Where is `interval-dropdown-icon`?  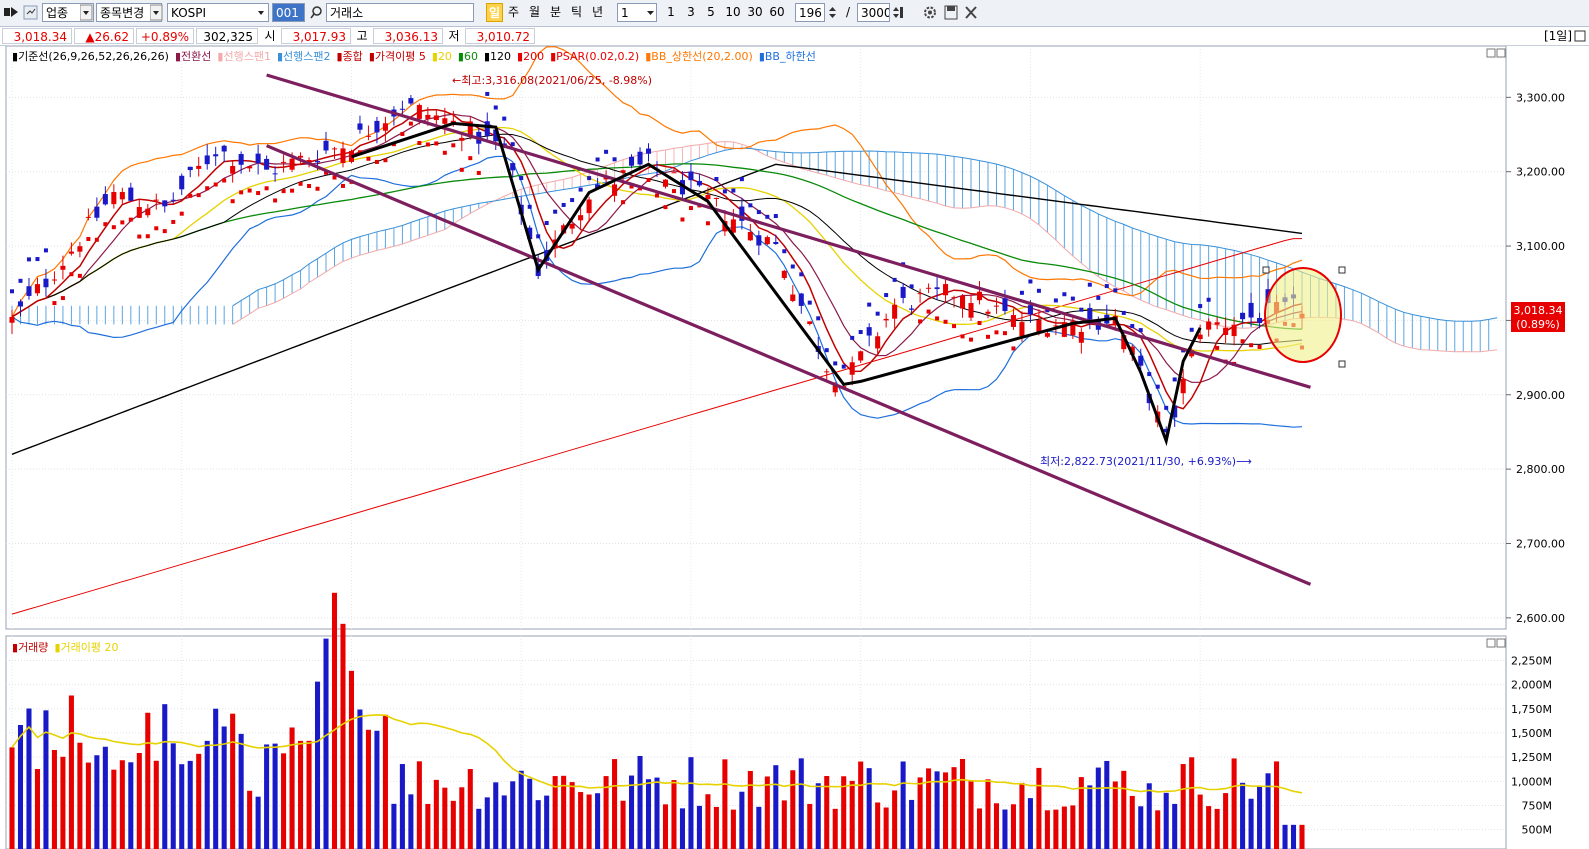
interval-dropdown-icon is located at coordinates (651, 12).